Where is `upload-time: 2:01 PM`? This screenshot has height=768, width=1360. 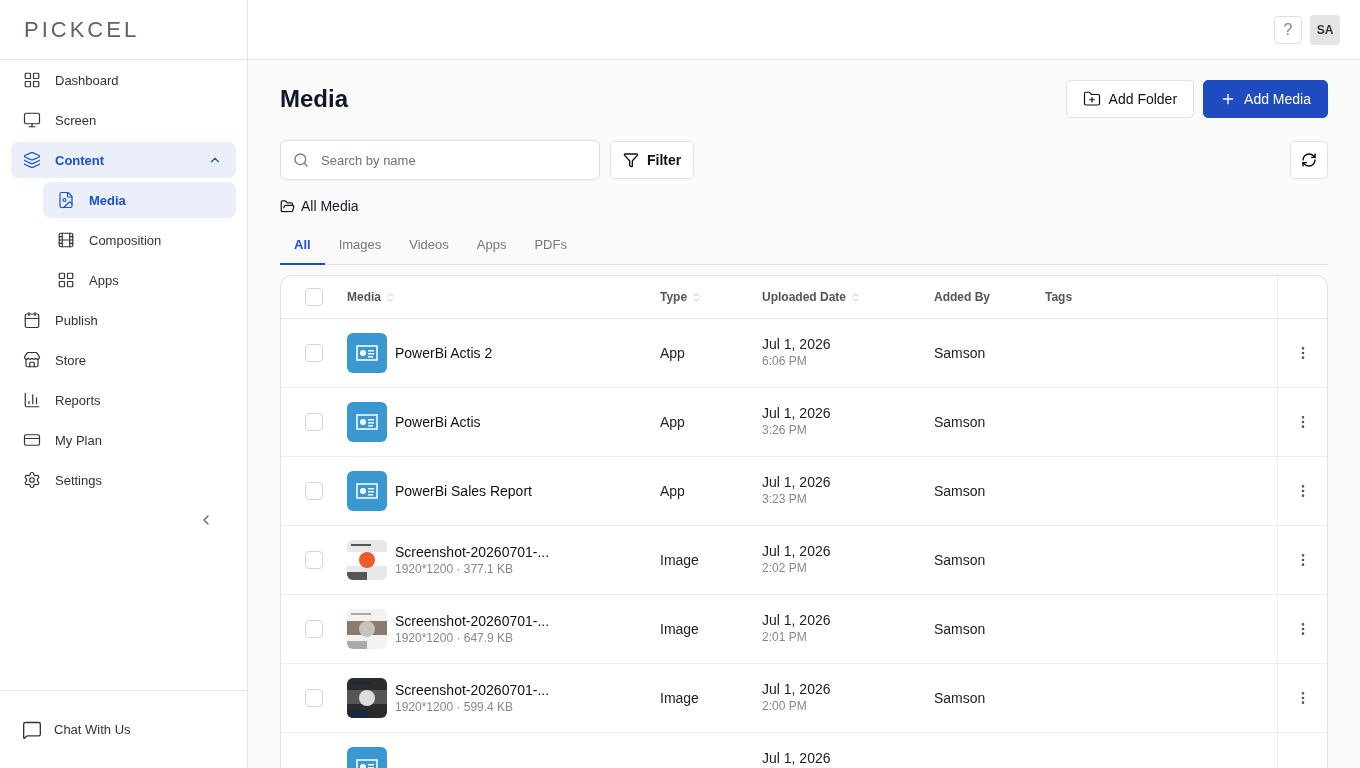 upload-time: 2:01 PM is located at coordinates (785, 637).